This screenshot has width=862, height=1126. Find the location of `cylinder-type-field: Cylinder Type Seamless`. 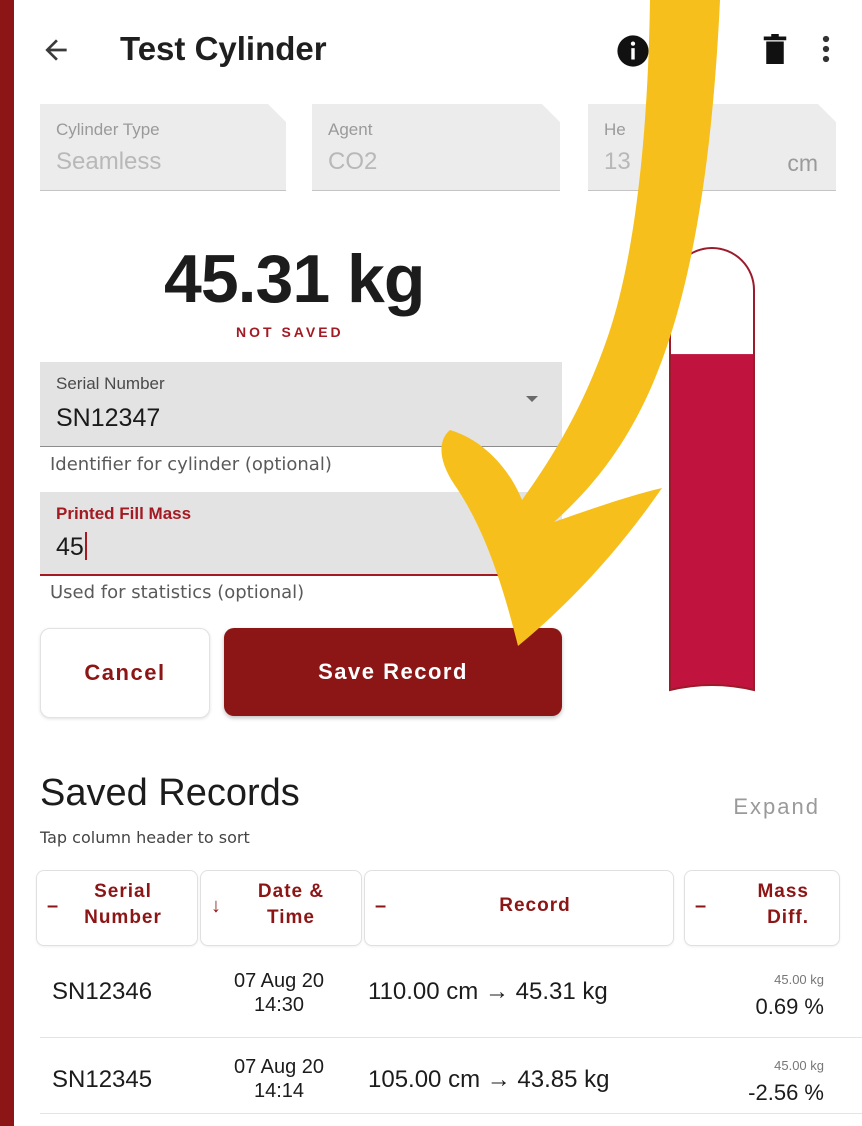

cylinder-type-field: Cylinder Type Seamless is located at coordinates (163, 147).